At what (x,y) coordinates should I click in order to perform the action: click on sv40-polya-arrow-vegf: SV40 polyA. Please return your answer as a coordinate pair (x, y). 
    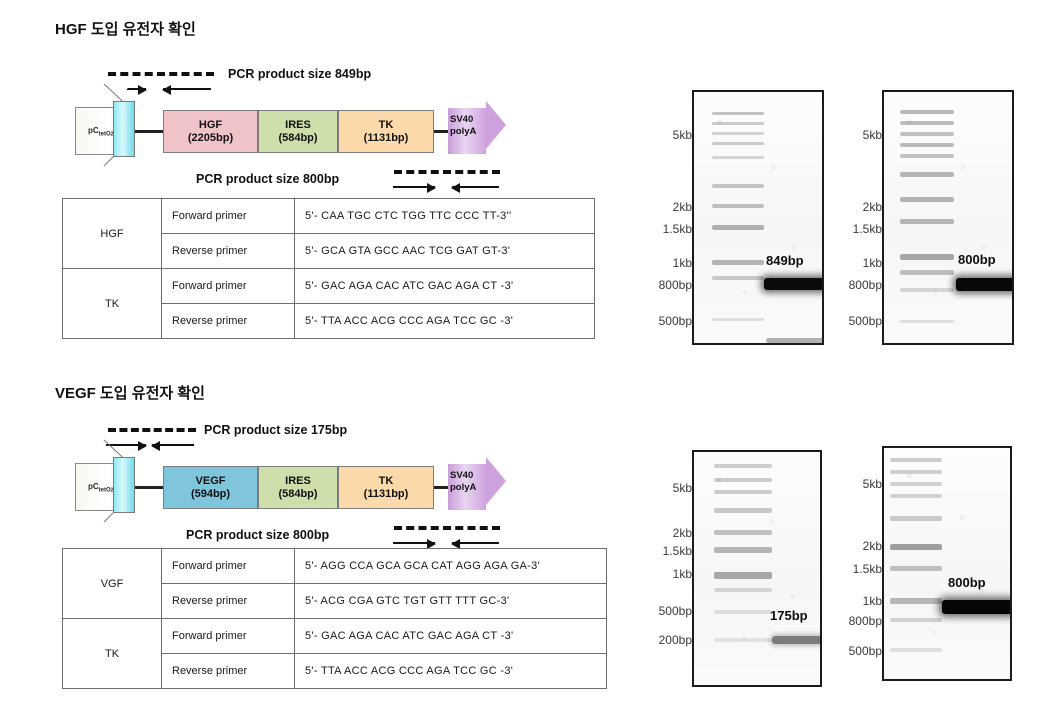
    Looking at the image, I should click on (477, 483).